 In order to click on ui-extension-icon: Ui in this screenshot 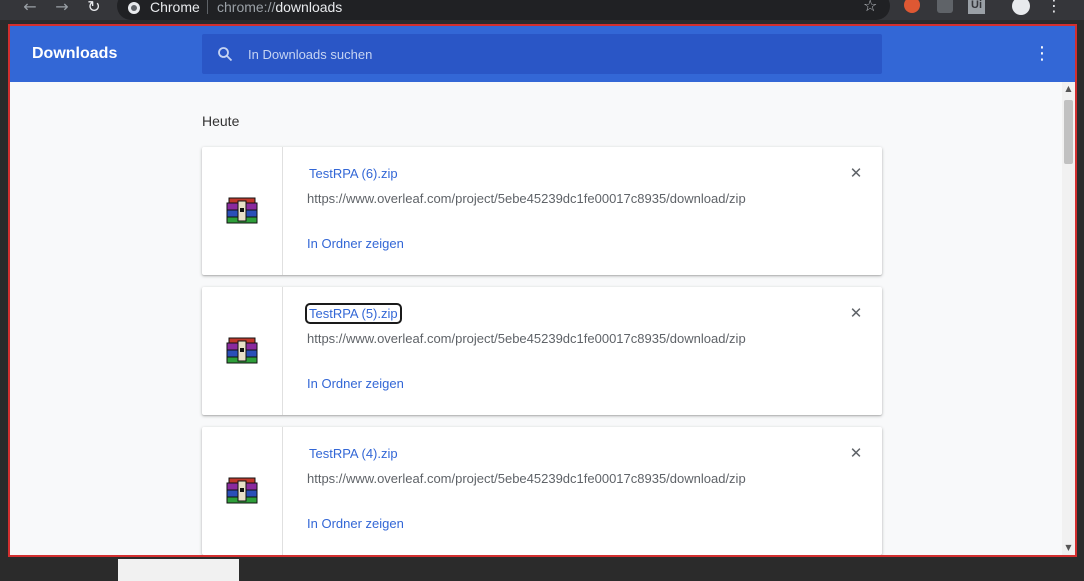, I will do `click(976, 7)`.